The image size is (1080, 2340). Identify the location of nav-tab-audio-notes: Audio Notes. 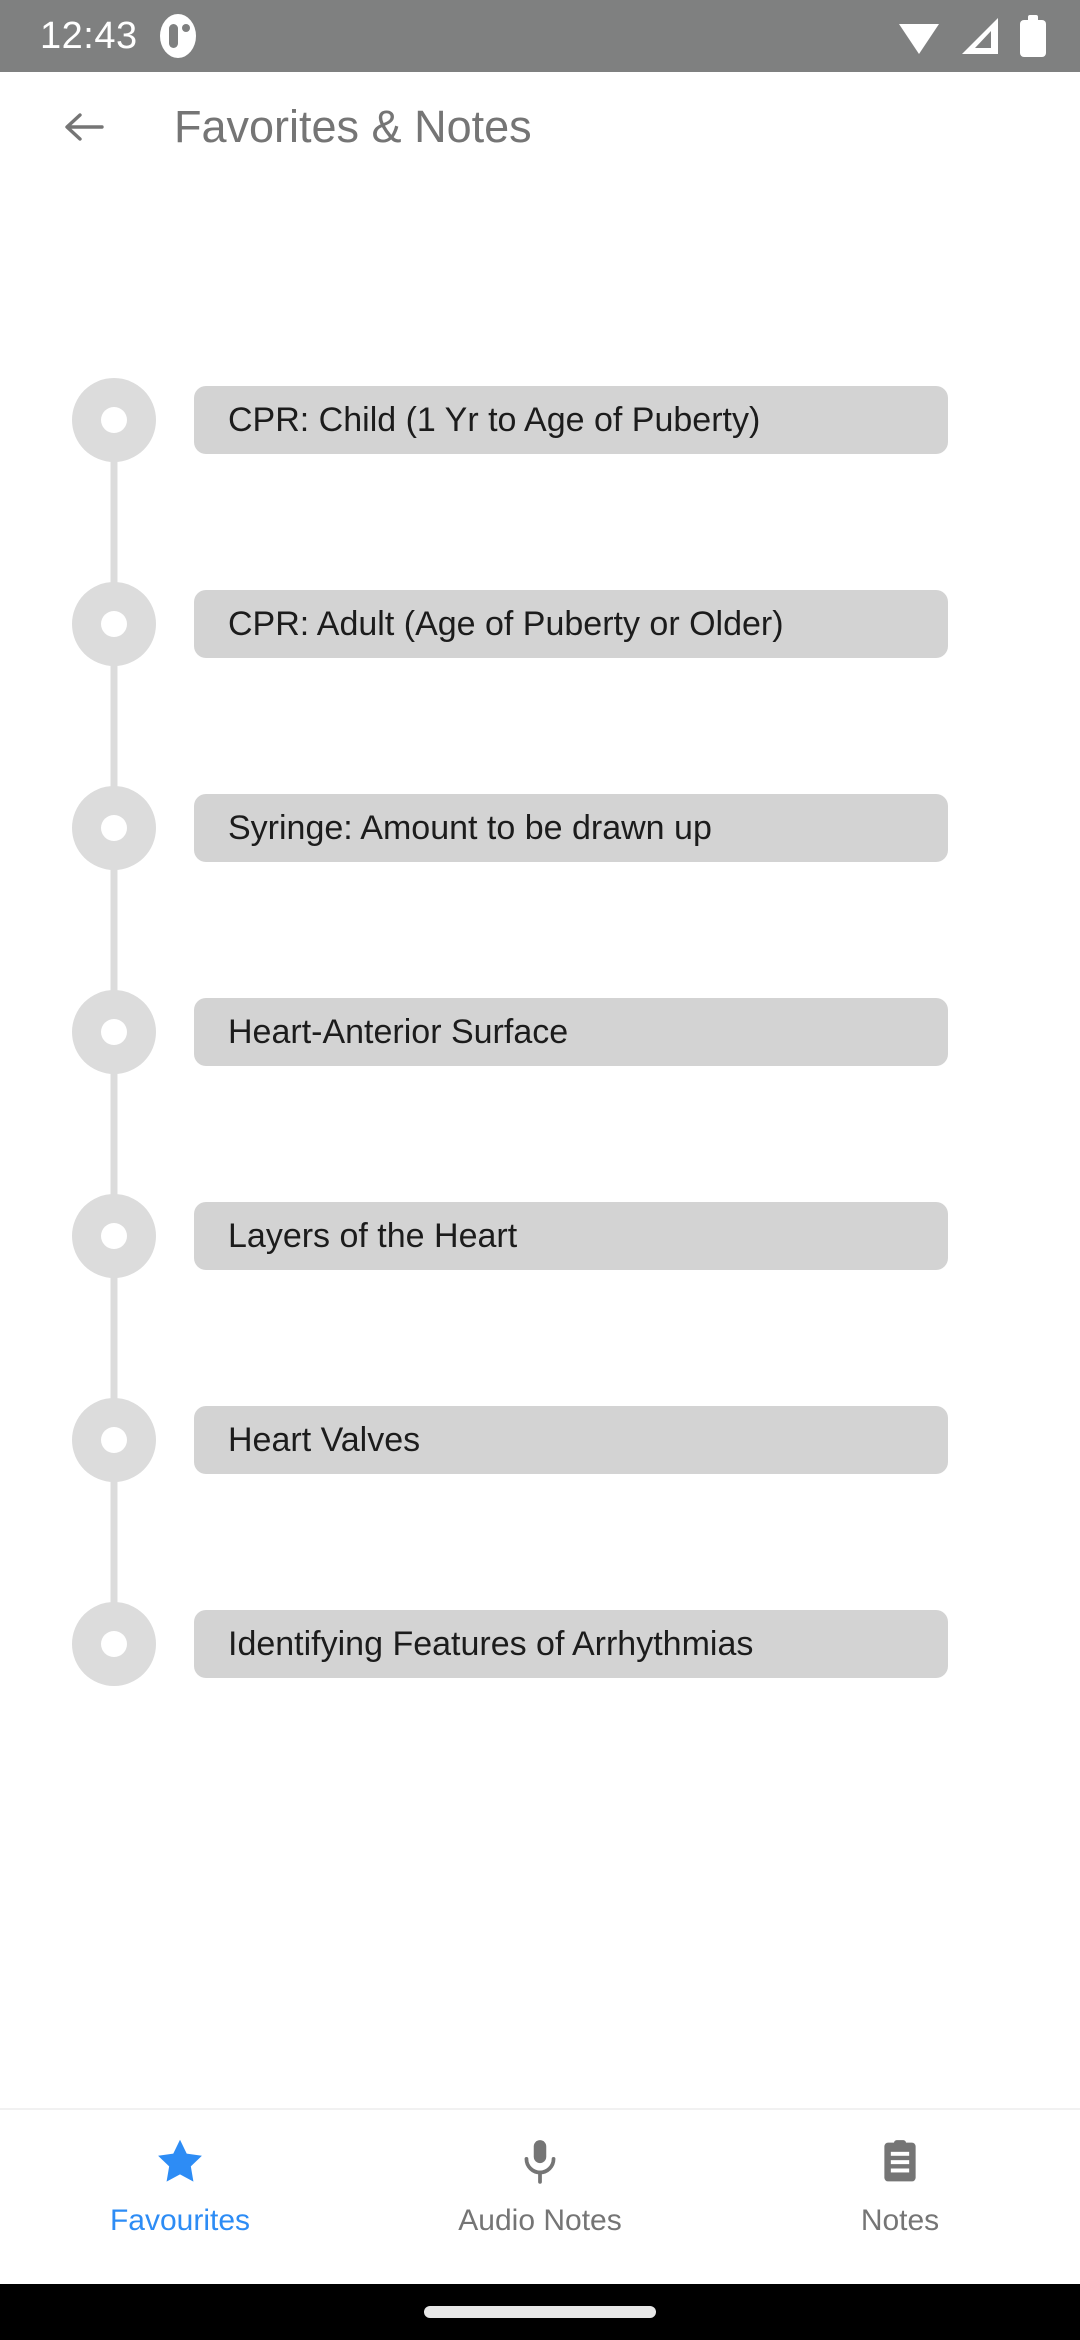
(540, 2185).